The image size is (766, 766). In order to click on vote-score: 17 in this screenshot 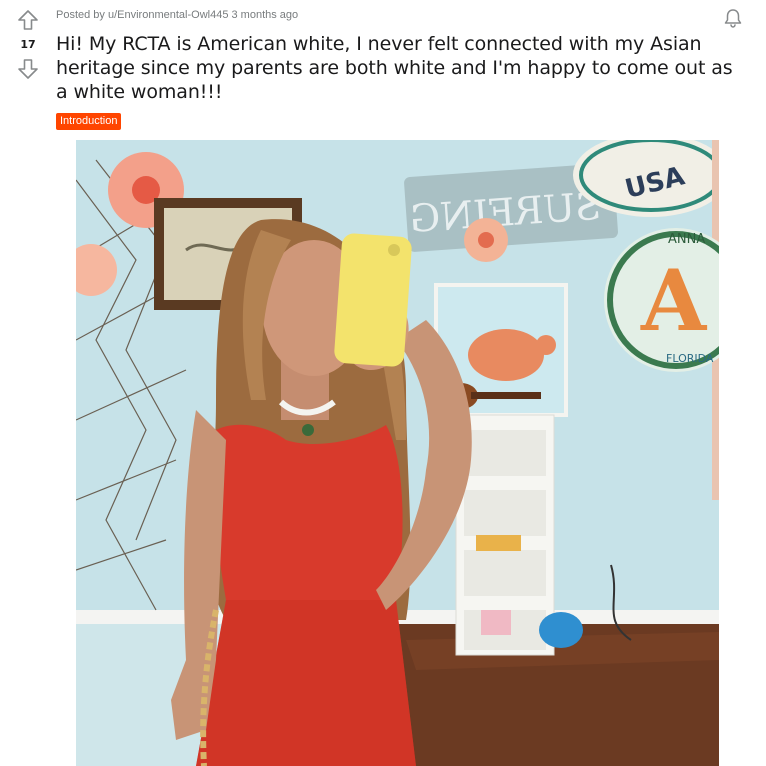, I will do `click(28, 44)`.